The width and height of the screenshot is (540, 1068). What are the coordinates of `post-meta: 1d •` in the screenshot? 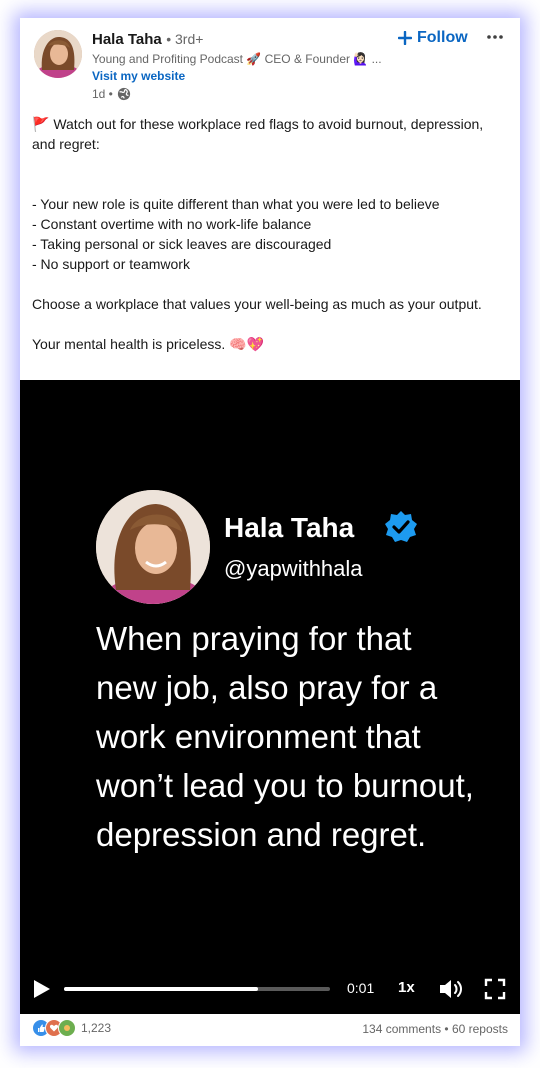 It's located at (111, 94).